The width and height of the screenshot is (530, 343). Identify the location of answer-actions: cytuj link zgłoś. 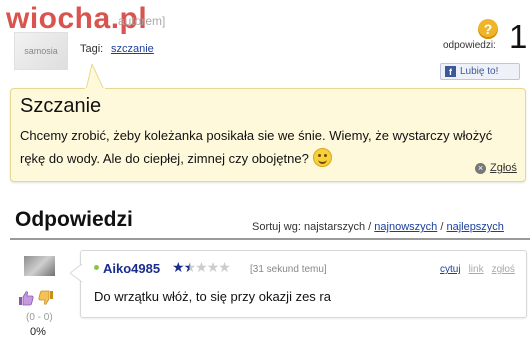
(477, 269).